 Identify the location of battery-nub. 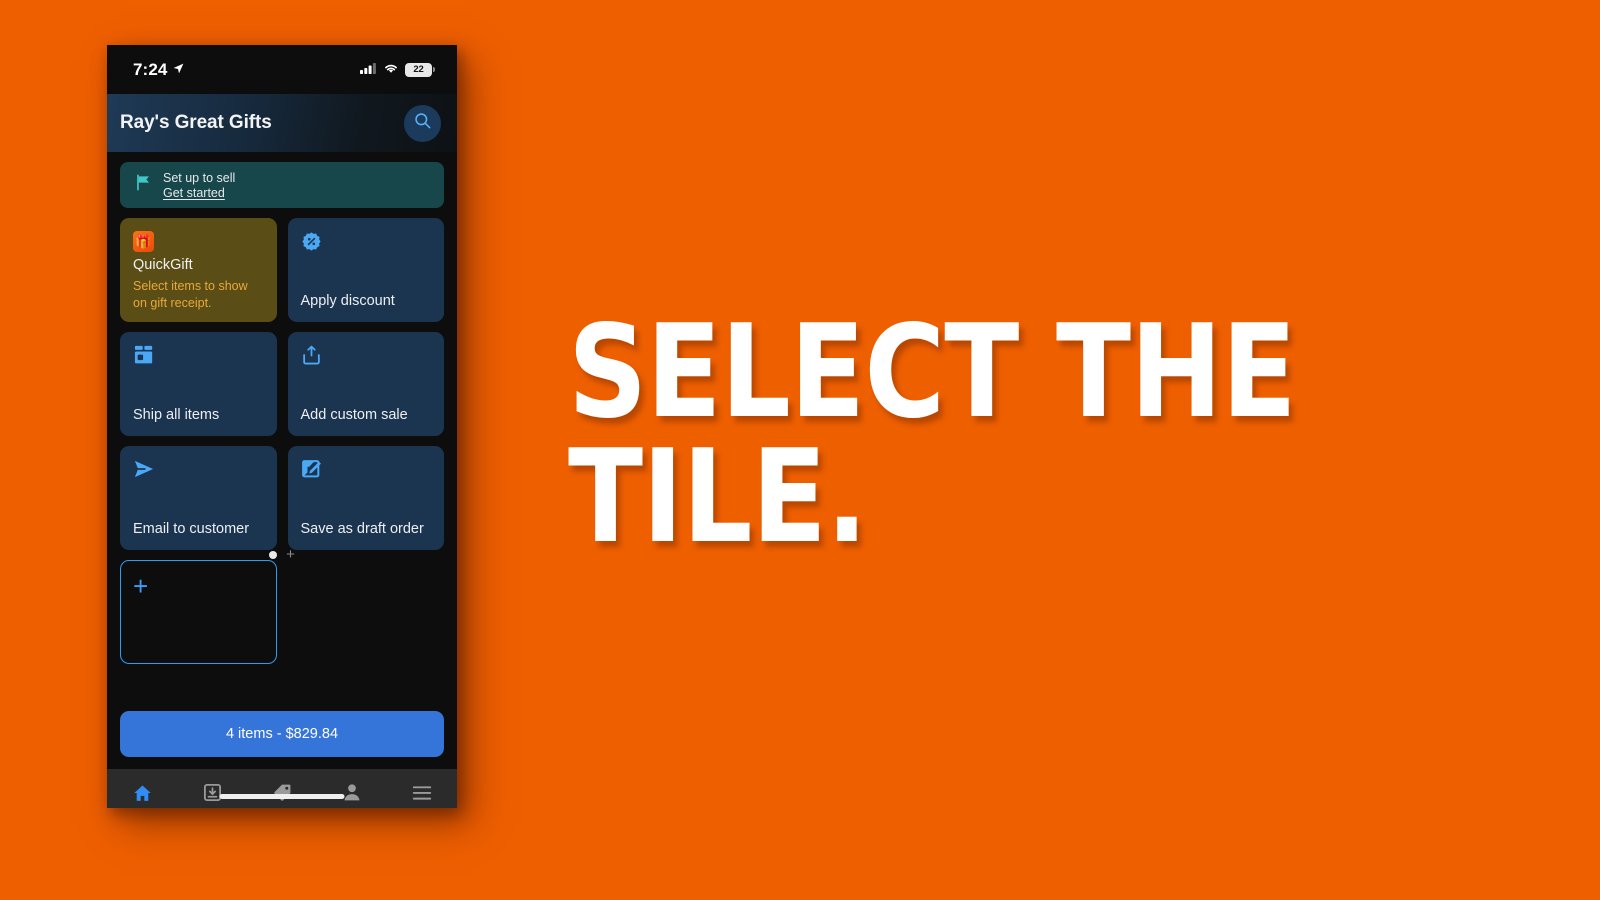
(434, 69).